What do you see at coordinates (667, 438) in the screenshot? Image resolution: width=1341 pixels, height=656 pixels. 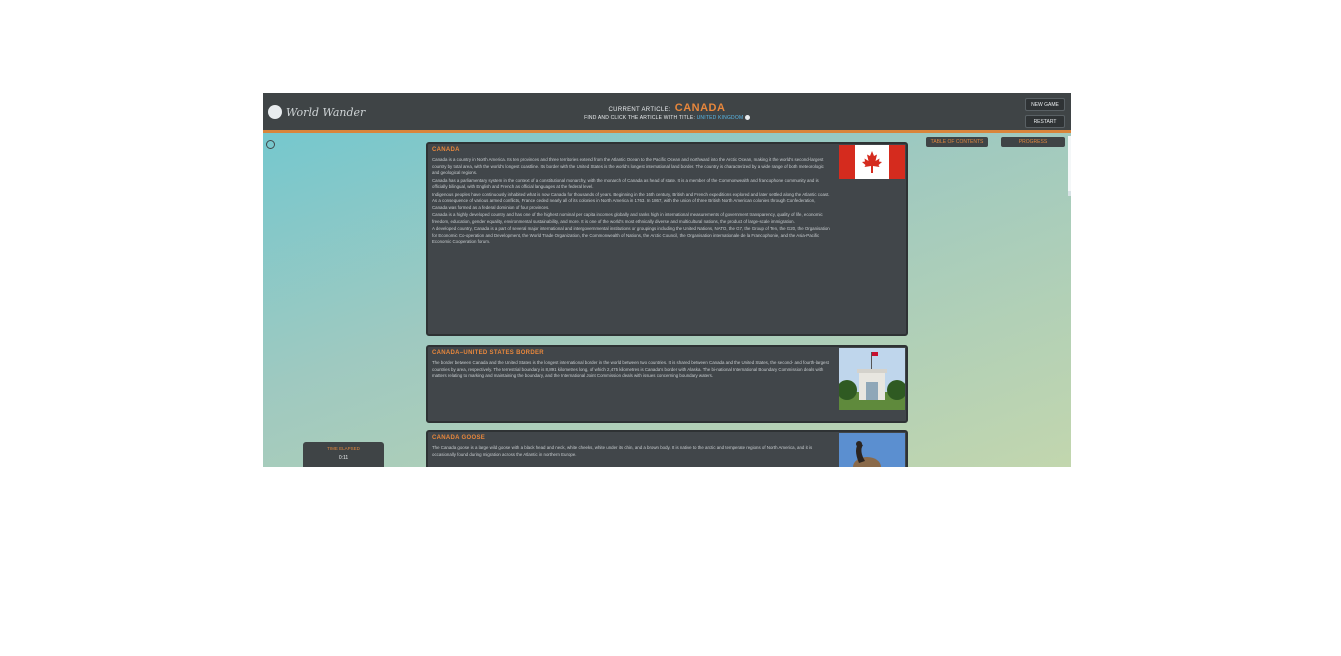 I see `article-title: CANADA GOOSE` at bounding box center [667, 438].